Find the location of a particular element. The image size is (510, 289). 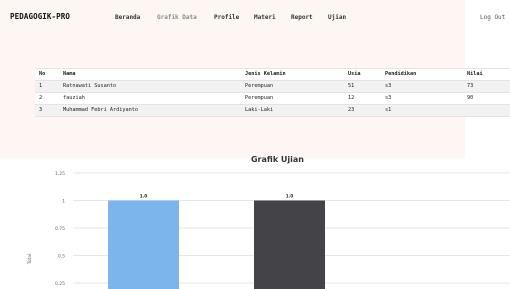

table-cell is located at coordinates (486, 110).